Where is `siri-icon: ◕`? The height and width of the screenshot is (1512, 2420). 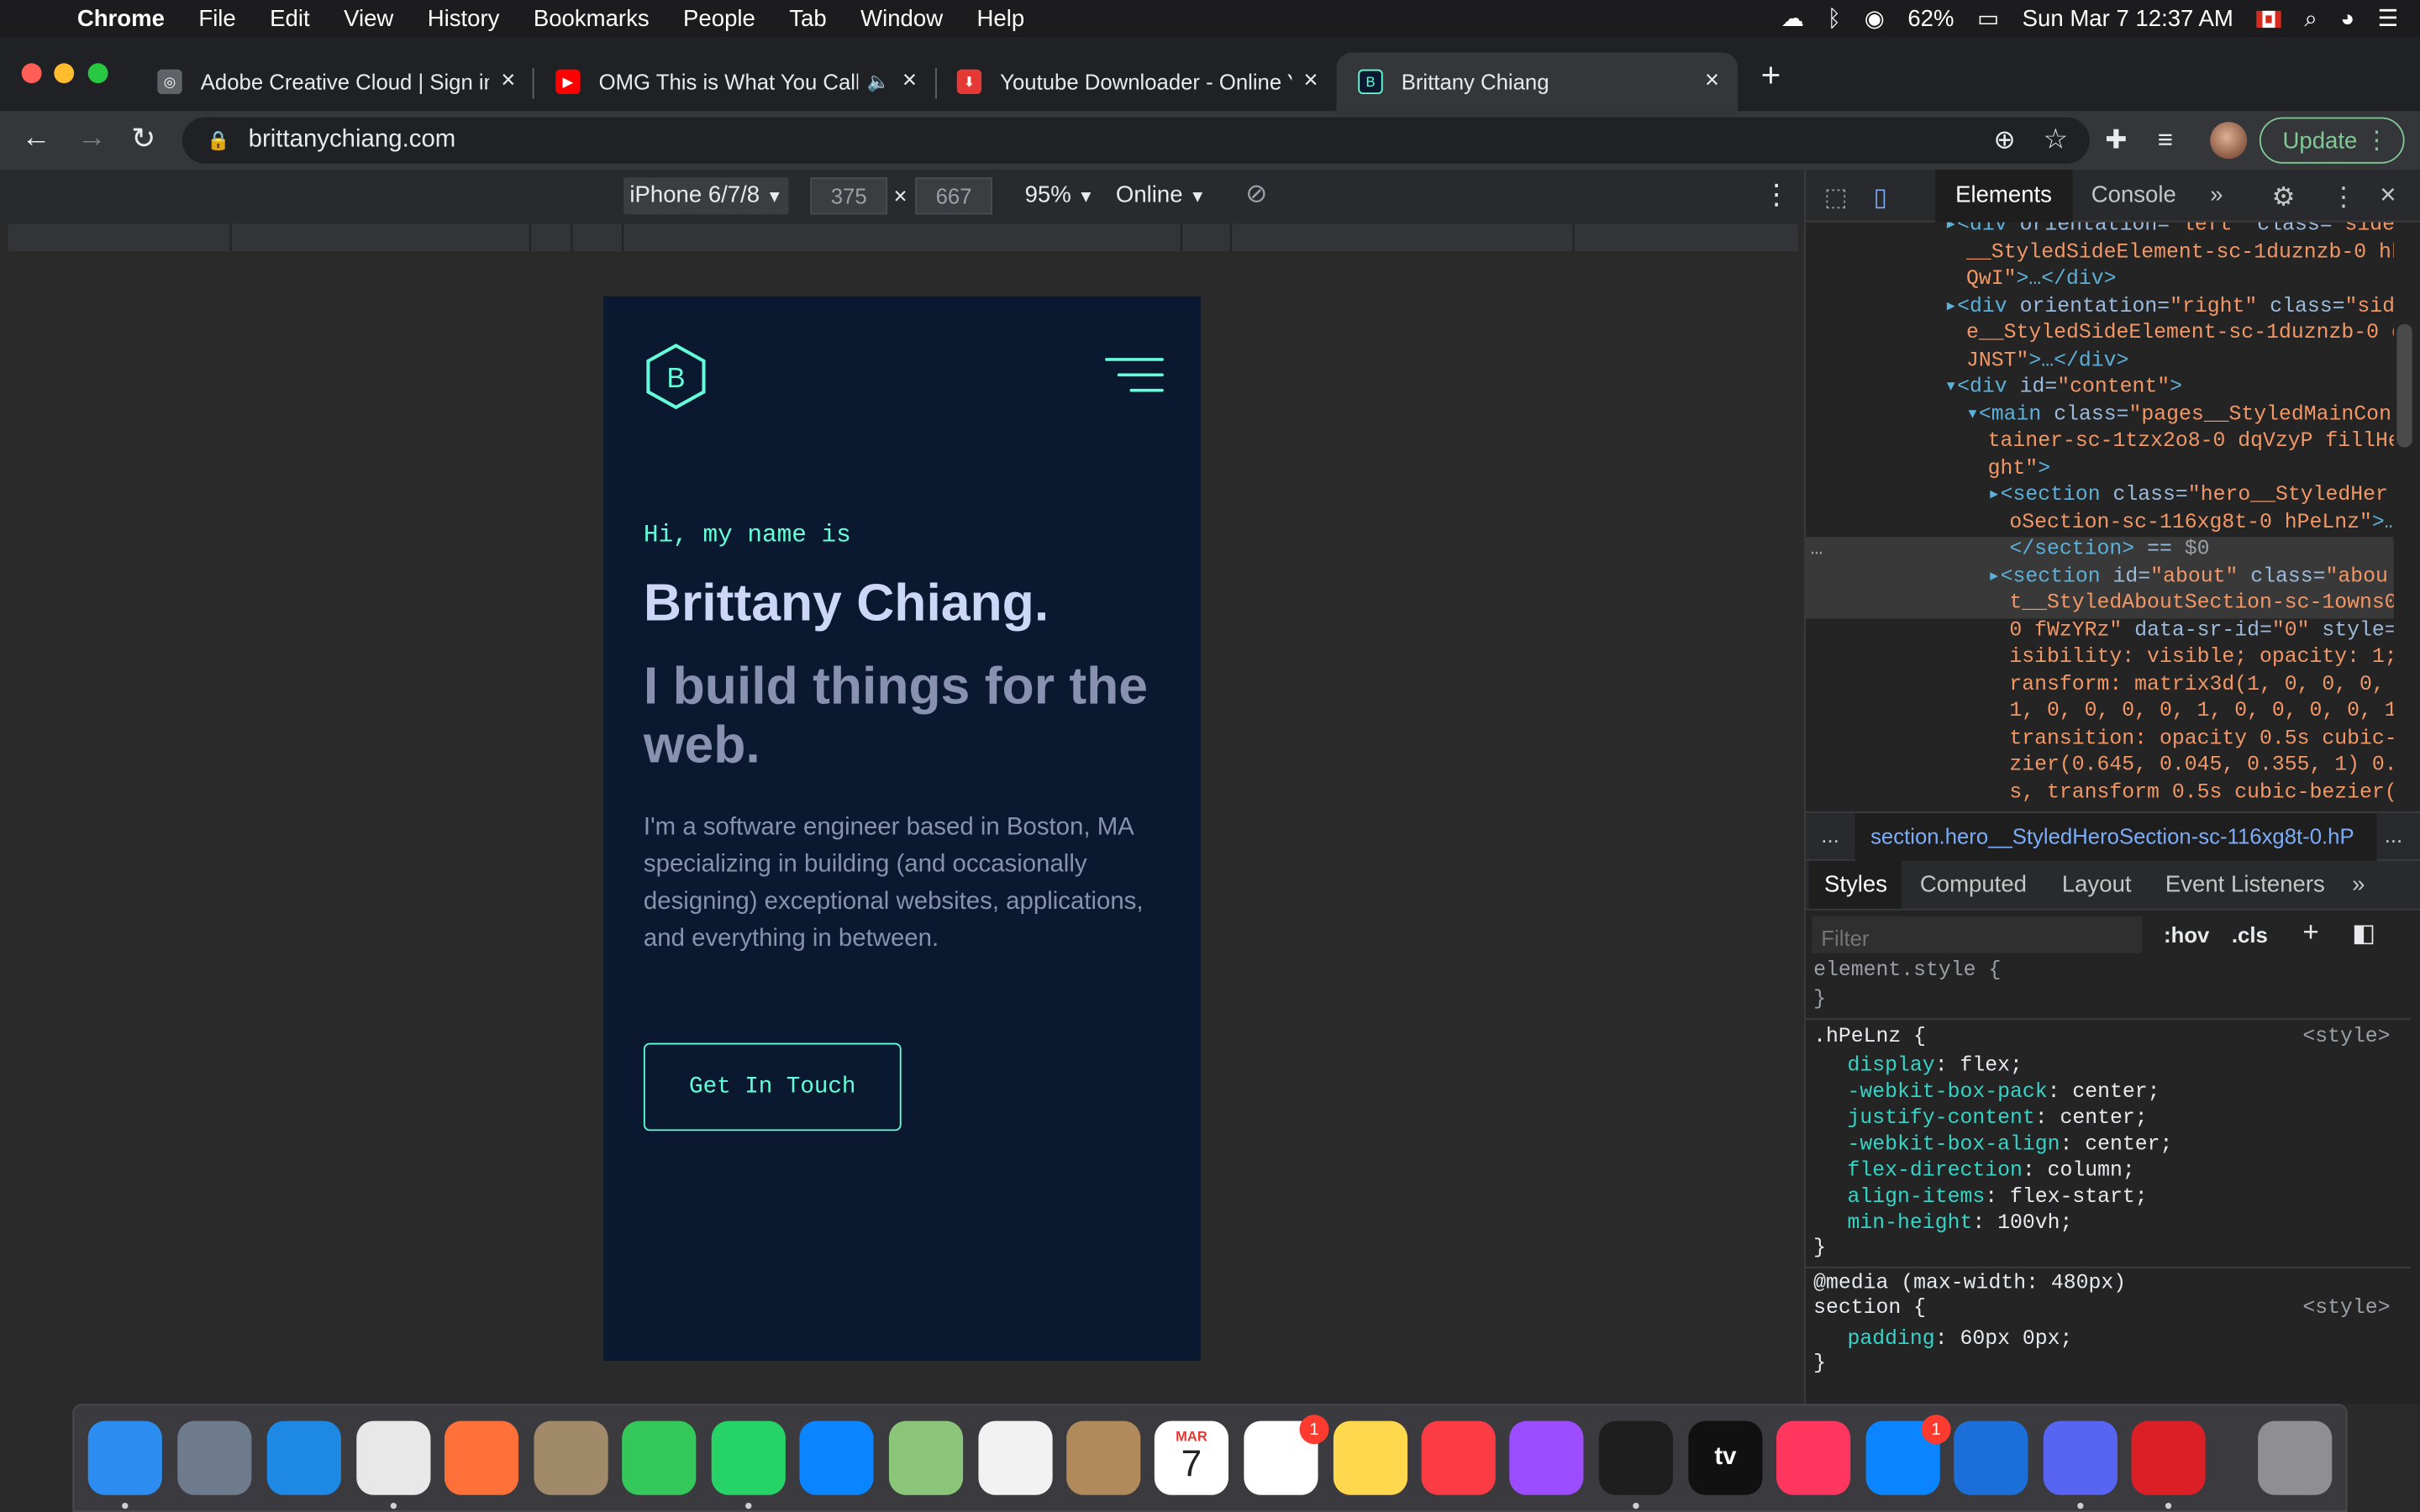
siri-icon: ◕ is located at coordinates (2347, 18).